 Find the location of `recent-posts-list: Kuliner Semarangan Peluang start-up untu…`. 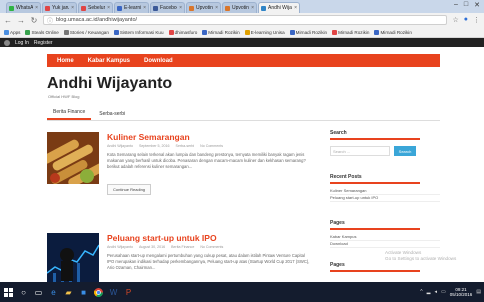

recent-posts-list: Kuliner Semarangan Peluang start-up untu… is located at coordinates (385, 195).